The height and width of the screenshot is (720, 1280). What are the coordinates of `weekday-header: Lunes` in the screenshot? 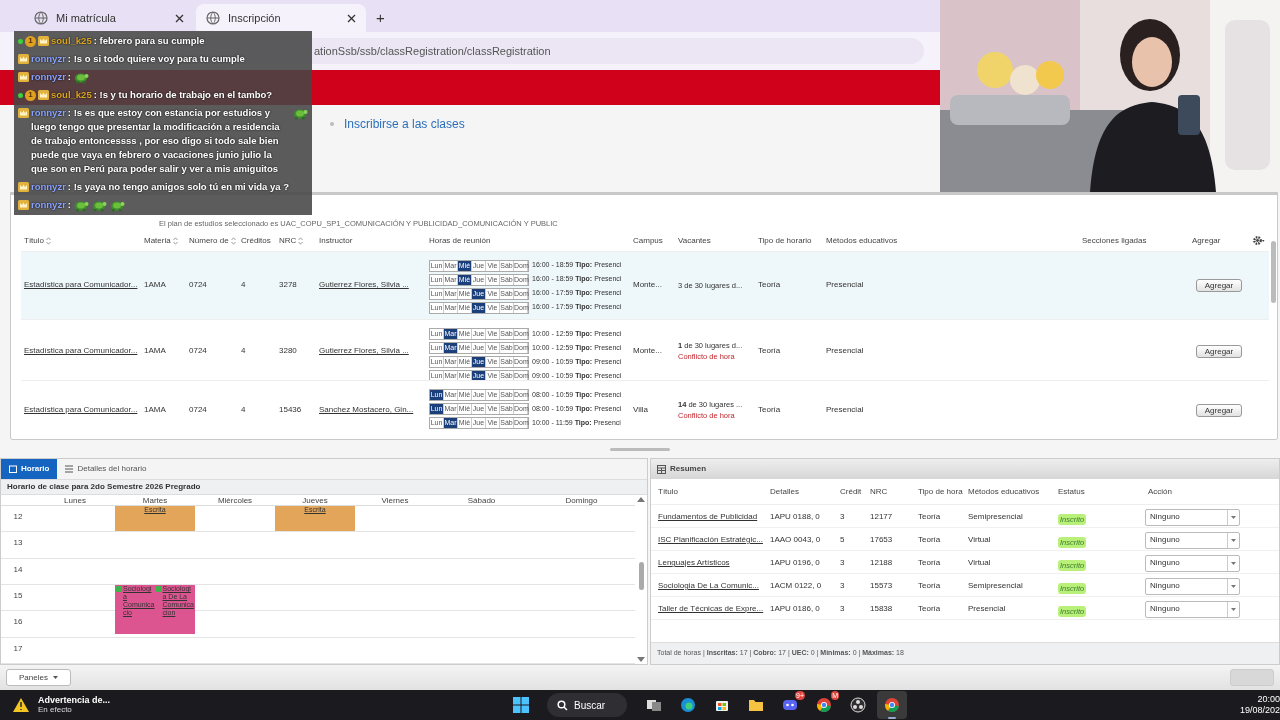 It's located at (75, 500).